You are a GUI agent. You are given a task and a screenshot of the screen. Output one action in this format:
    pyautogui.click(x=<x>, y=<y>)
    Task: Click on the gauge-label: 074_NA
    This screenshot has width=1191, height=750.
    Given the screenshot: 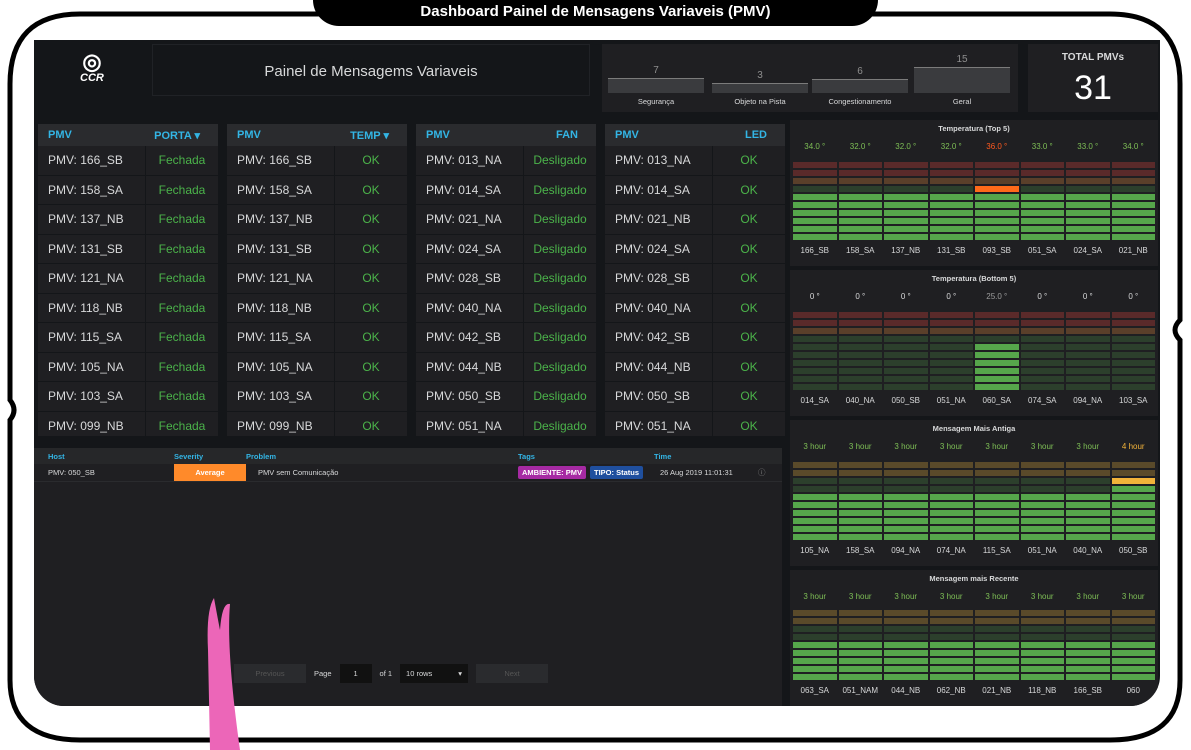 What is the action you would take?
    pyautogui.click(x=951, y=550)
    